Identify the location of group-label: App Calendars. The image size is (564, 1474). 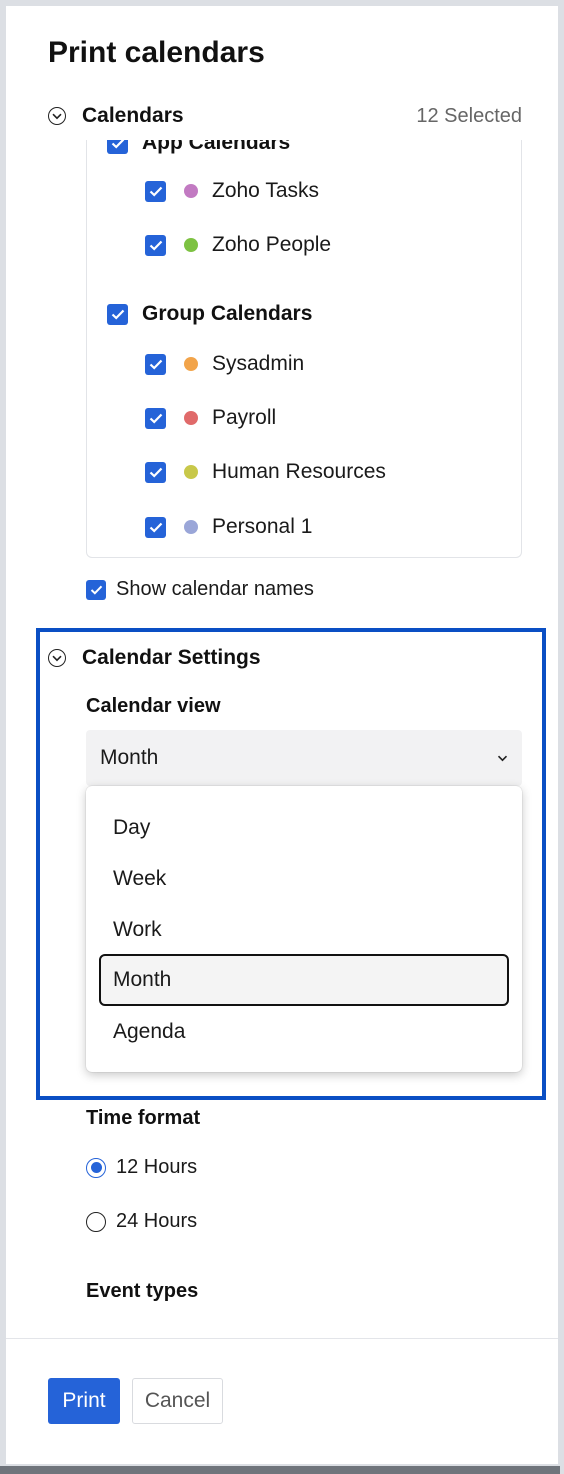
(216, 147).